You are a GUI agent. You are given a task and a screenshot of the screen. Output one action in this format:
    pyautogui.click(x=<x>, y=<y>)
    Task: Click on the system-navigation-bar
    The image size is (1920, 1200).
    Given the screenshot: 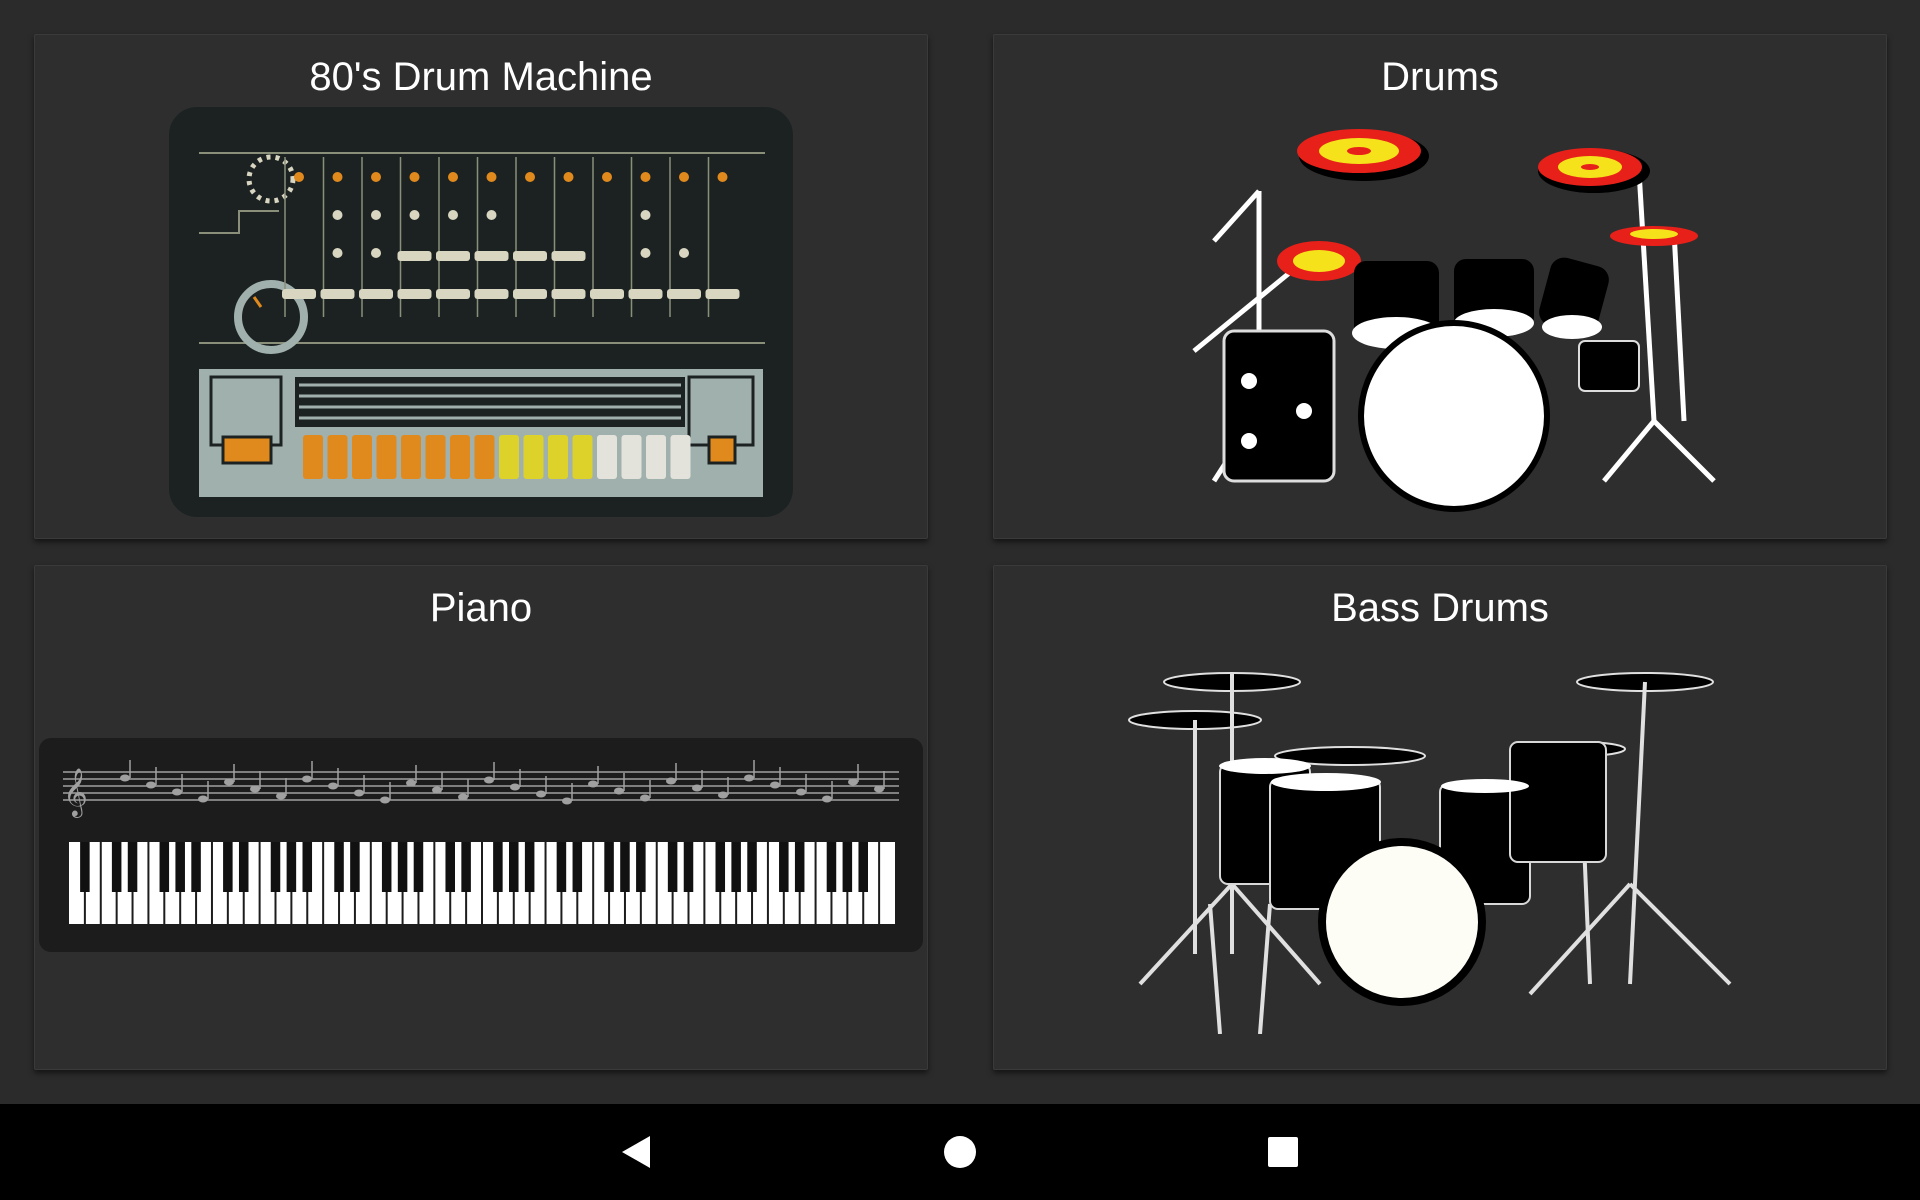 What is the action you would take?
    pyautogui.click(x=960, y=1152)
    